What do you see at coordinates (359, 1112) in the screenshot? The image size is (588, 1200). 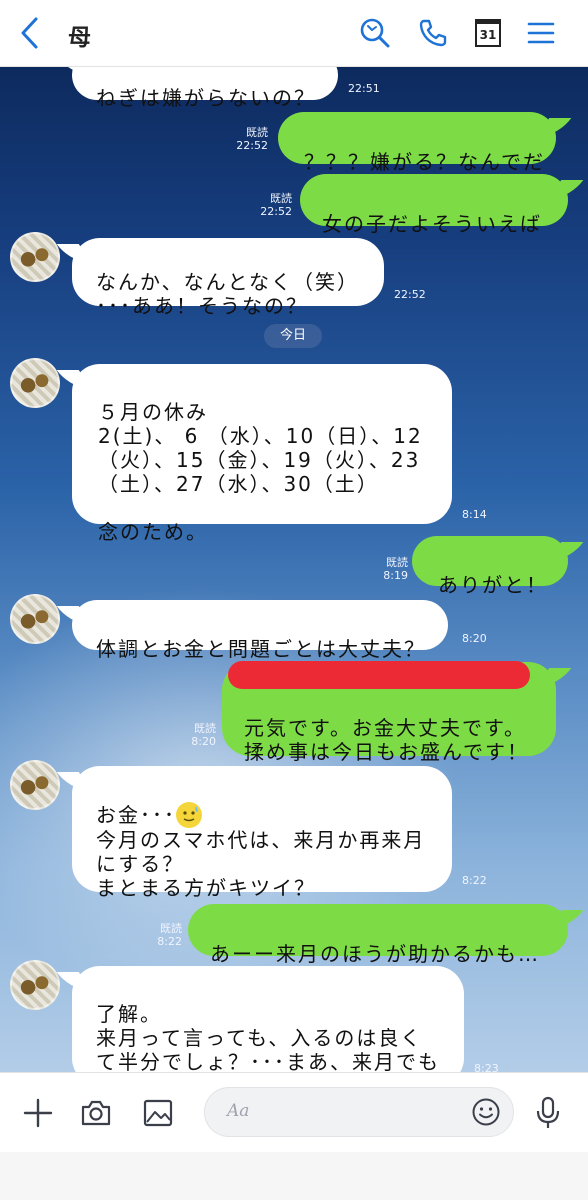 I see `message-input: Aa` at bounding box center [359, 1112].